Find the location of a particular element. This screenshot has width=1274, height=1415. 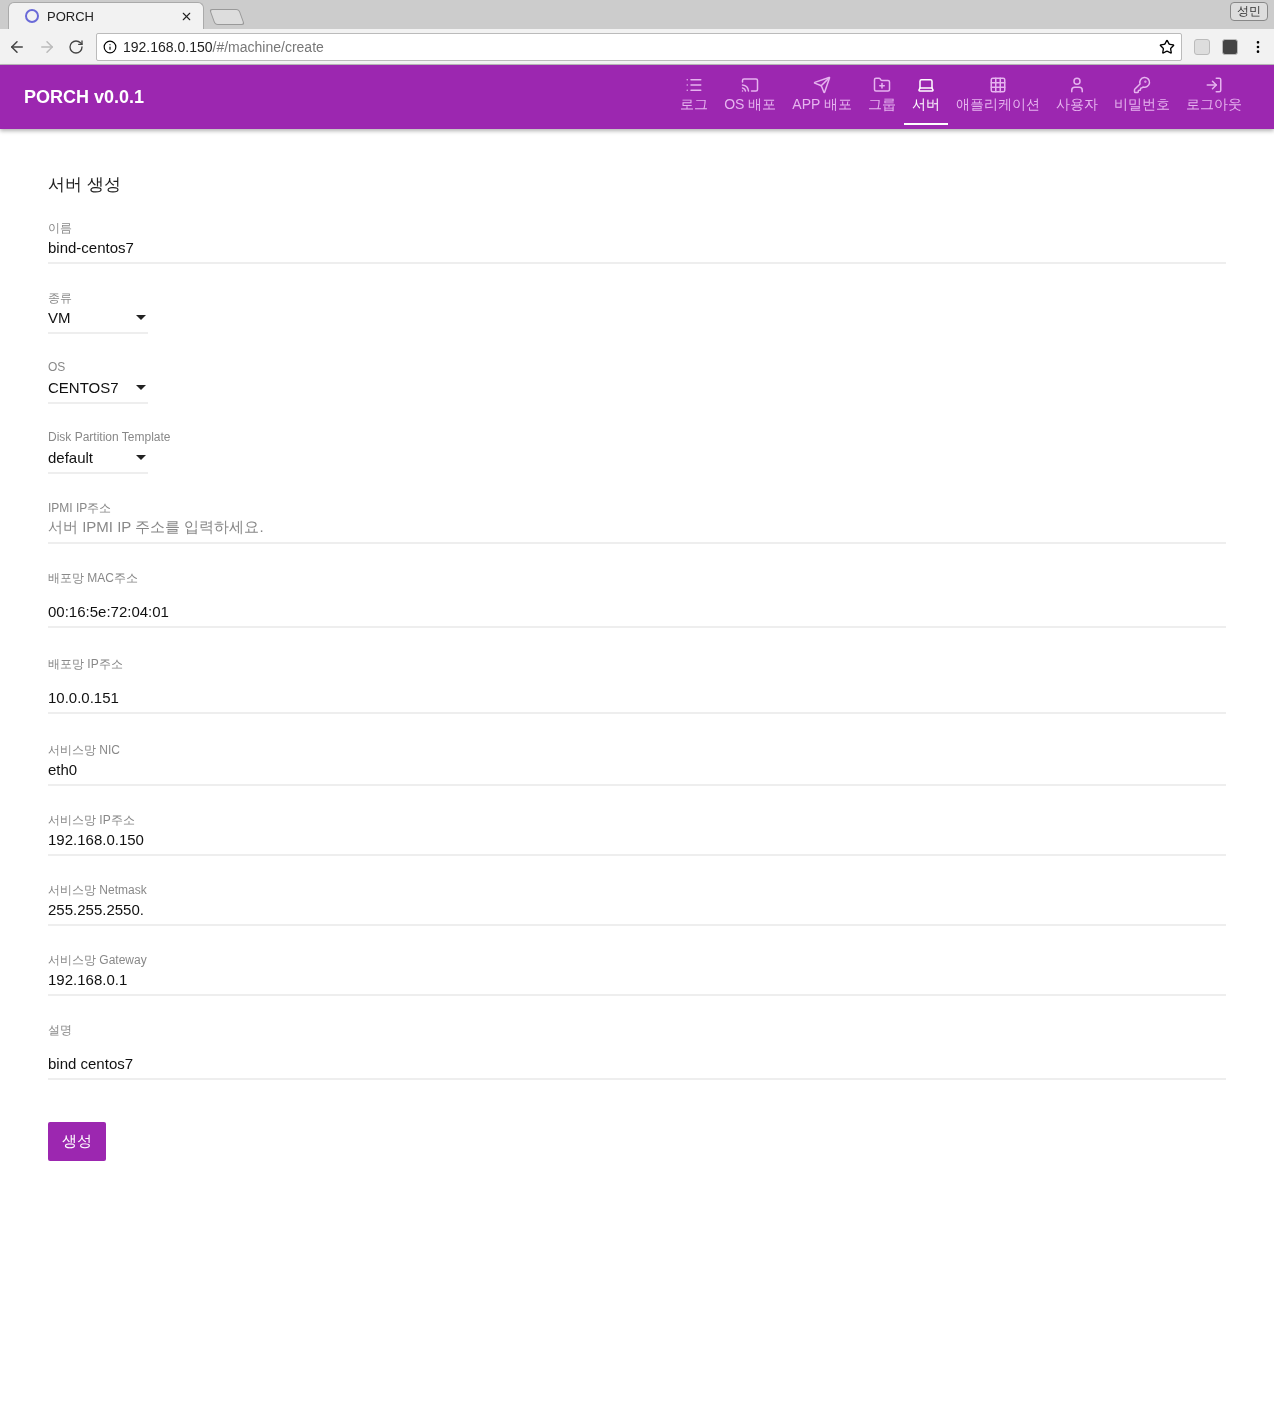

field-label: 서비스망 IP주소 is located at coordinates (91, 820).